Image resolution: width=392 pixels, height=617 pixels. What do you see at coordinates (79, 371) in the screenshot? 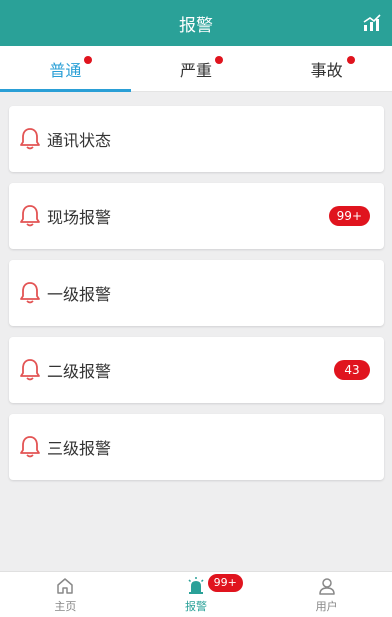
I see `alarm-label: 二级报警` at bounding box center [79, 371].